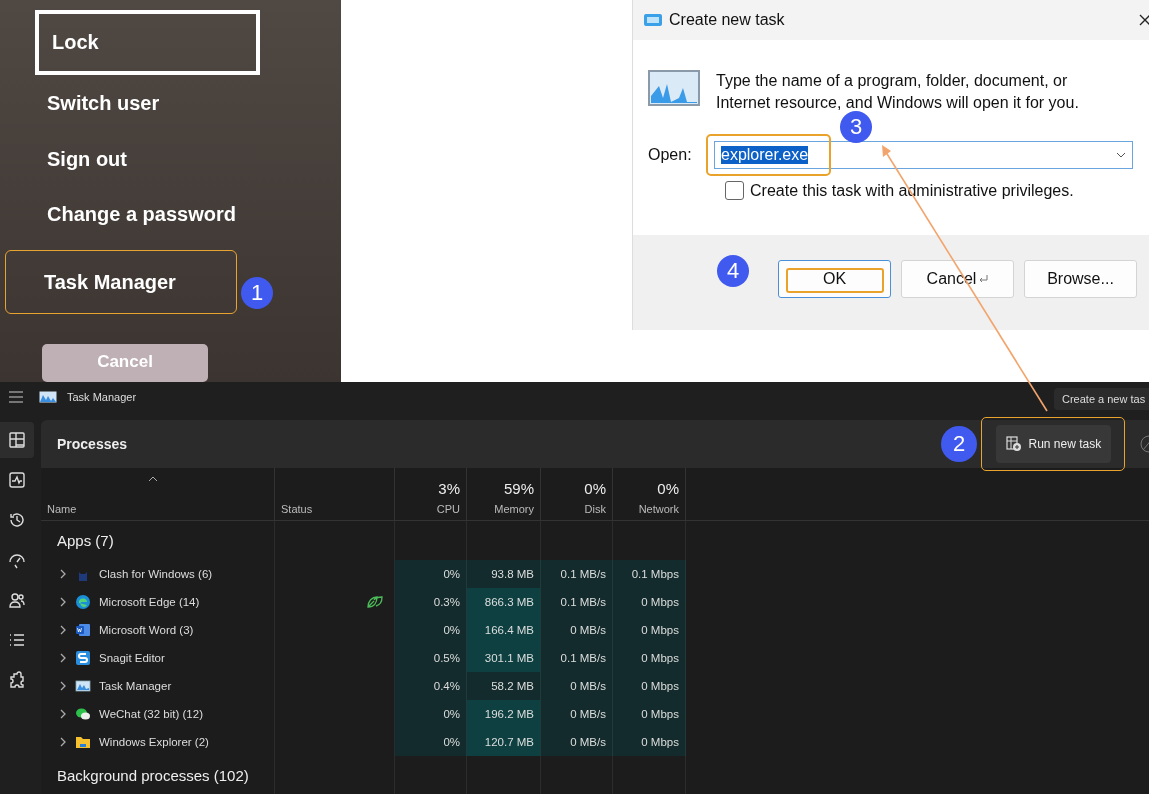  What do you see at coordinates (17, 480) in the screenshot?
I see `pulse-icon` at bounding box center [17, 480].